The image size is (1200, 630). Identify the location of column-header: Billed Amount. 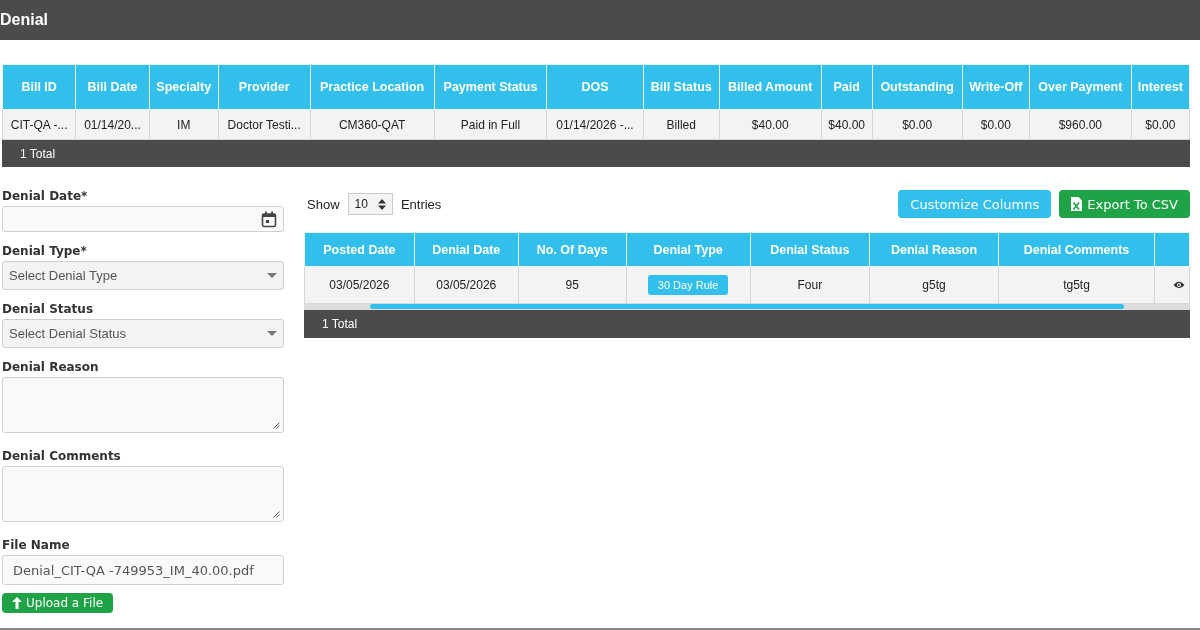
(770, 87).